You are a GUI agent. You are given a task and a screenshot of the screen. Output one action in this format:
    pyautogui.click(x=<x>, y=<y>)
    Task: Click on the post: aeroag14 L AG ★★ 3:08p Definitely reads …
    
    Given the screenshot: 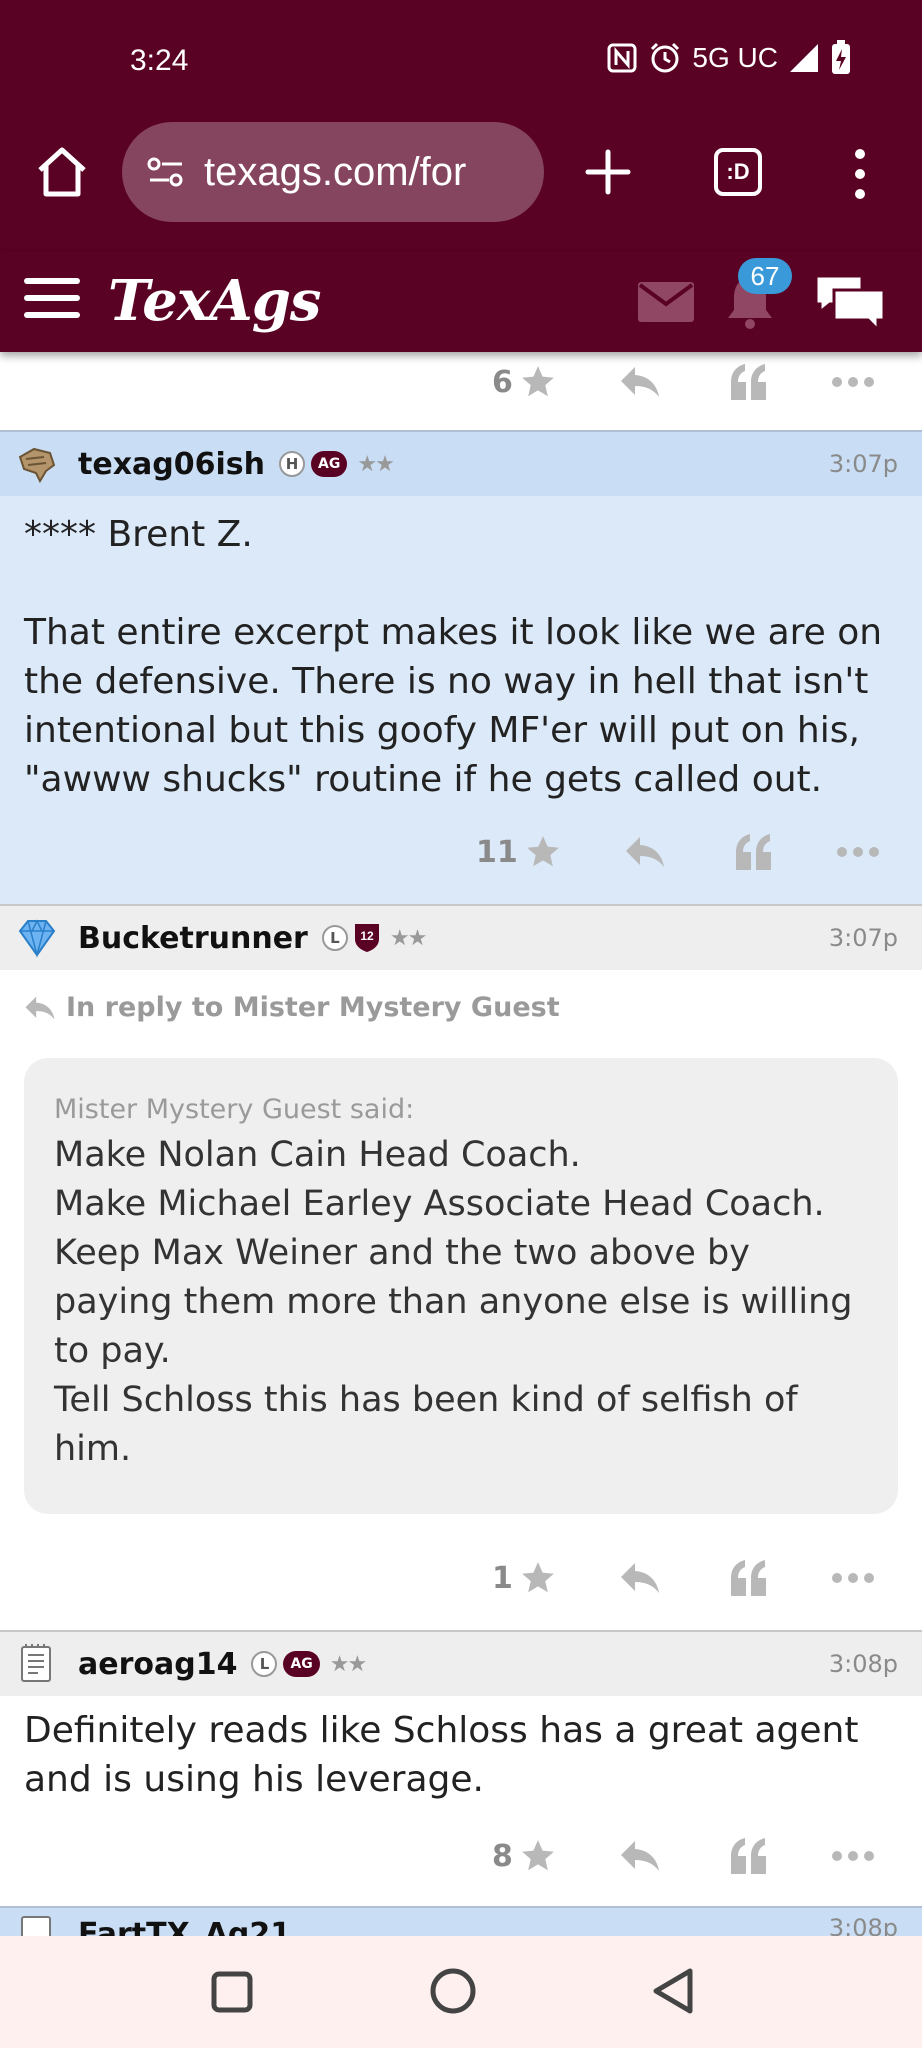 What is the action you would take?
    pyautogui.click(x=461, y=1768)
    